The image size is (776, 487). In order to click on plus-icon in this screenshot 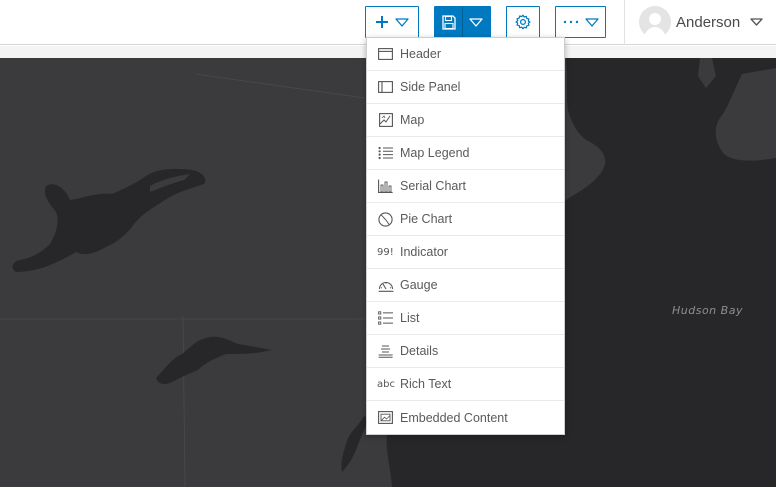, I will do `click(382, 22)`.